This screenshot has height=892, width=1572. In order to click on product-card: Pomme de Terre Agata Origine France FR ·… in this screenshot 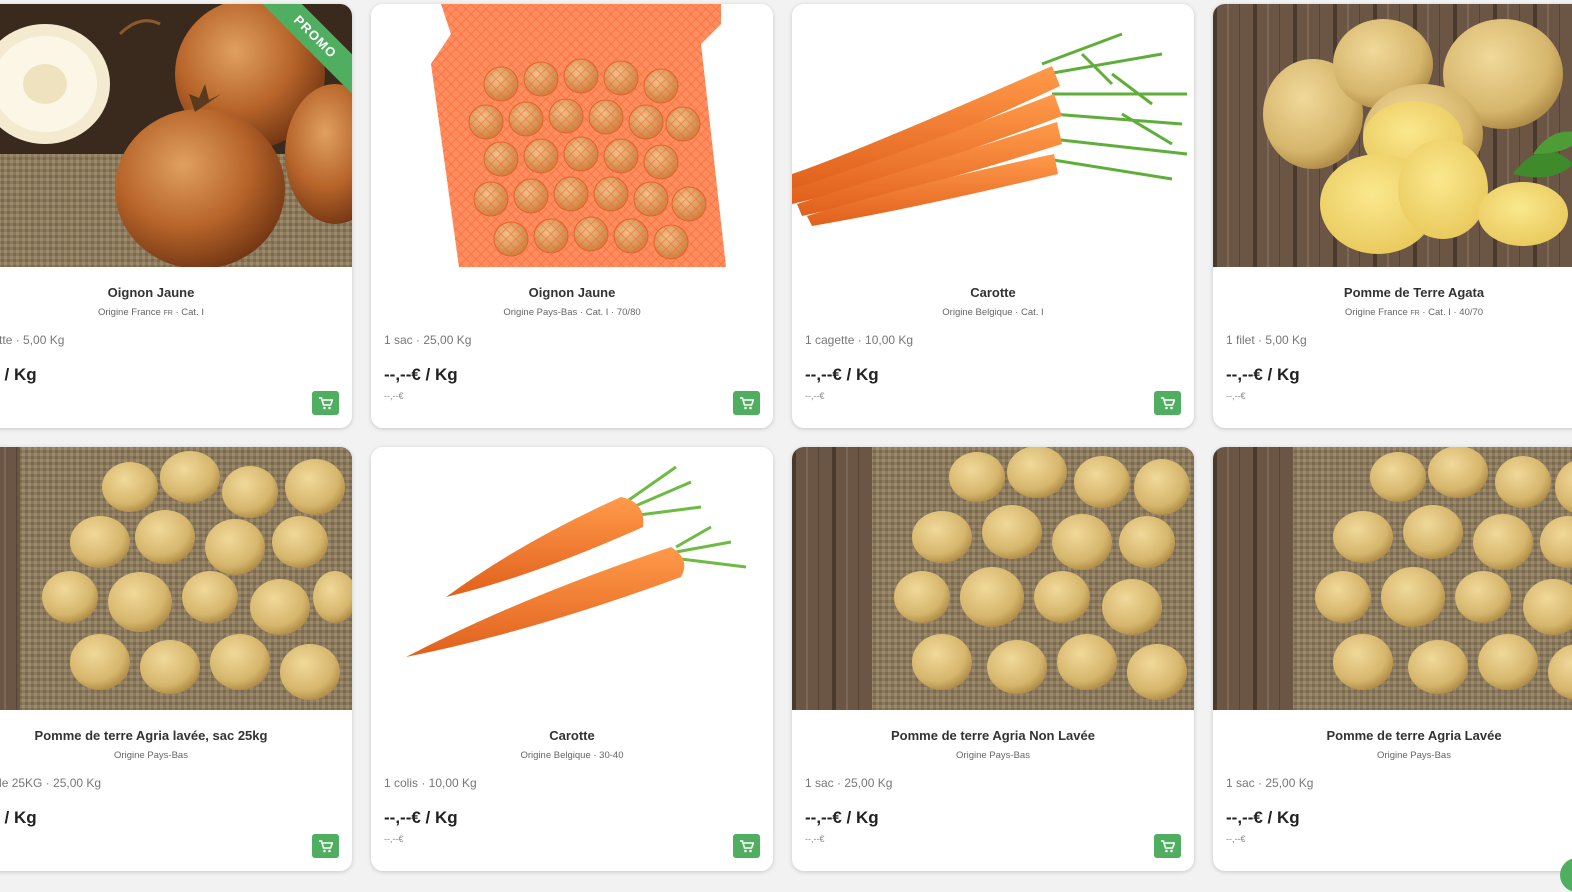, I will do `click(1392, 216)`.